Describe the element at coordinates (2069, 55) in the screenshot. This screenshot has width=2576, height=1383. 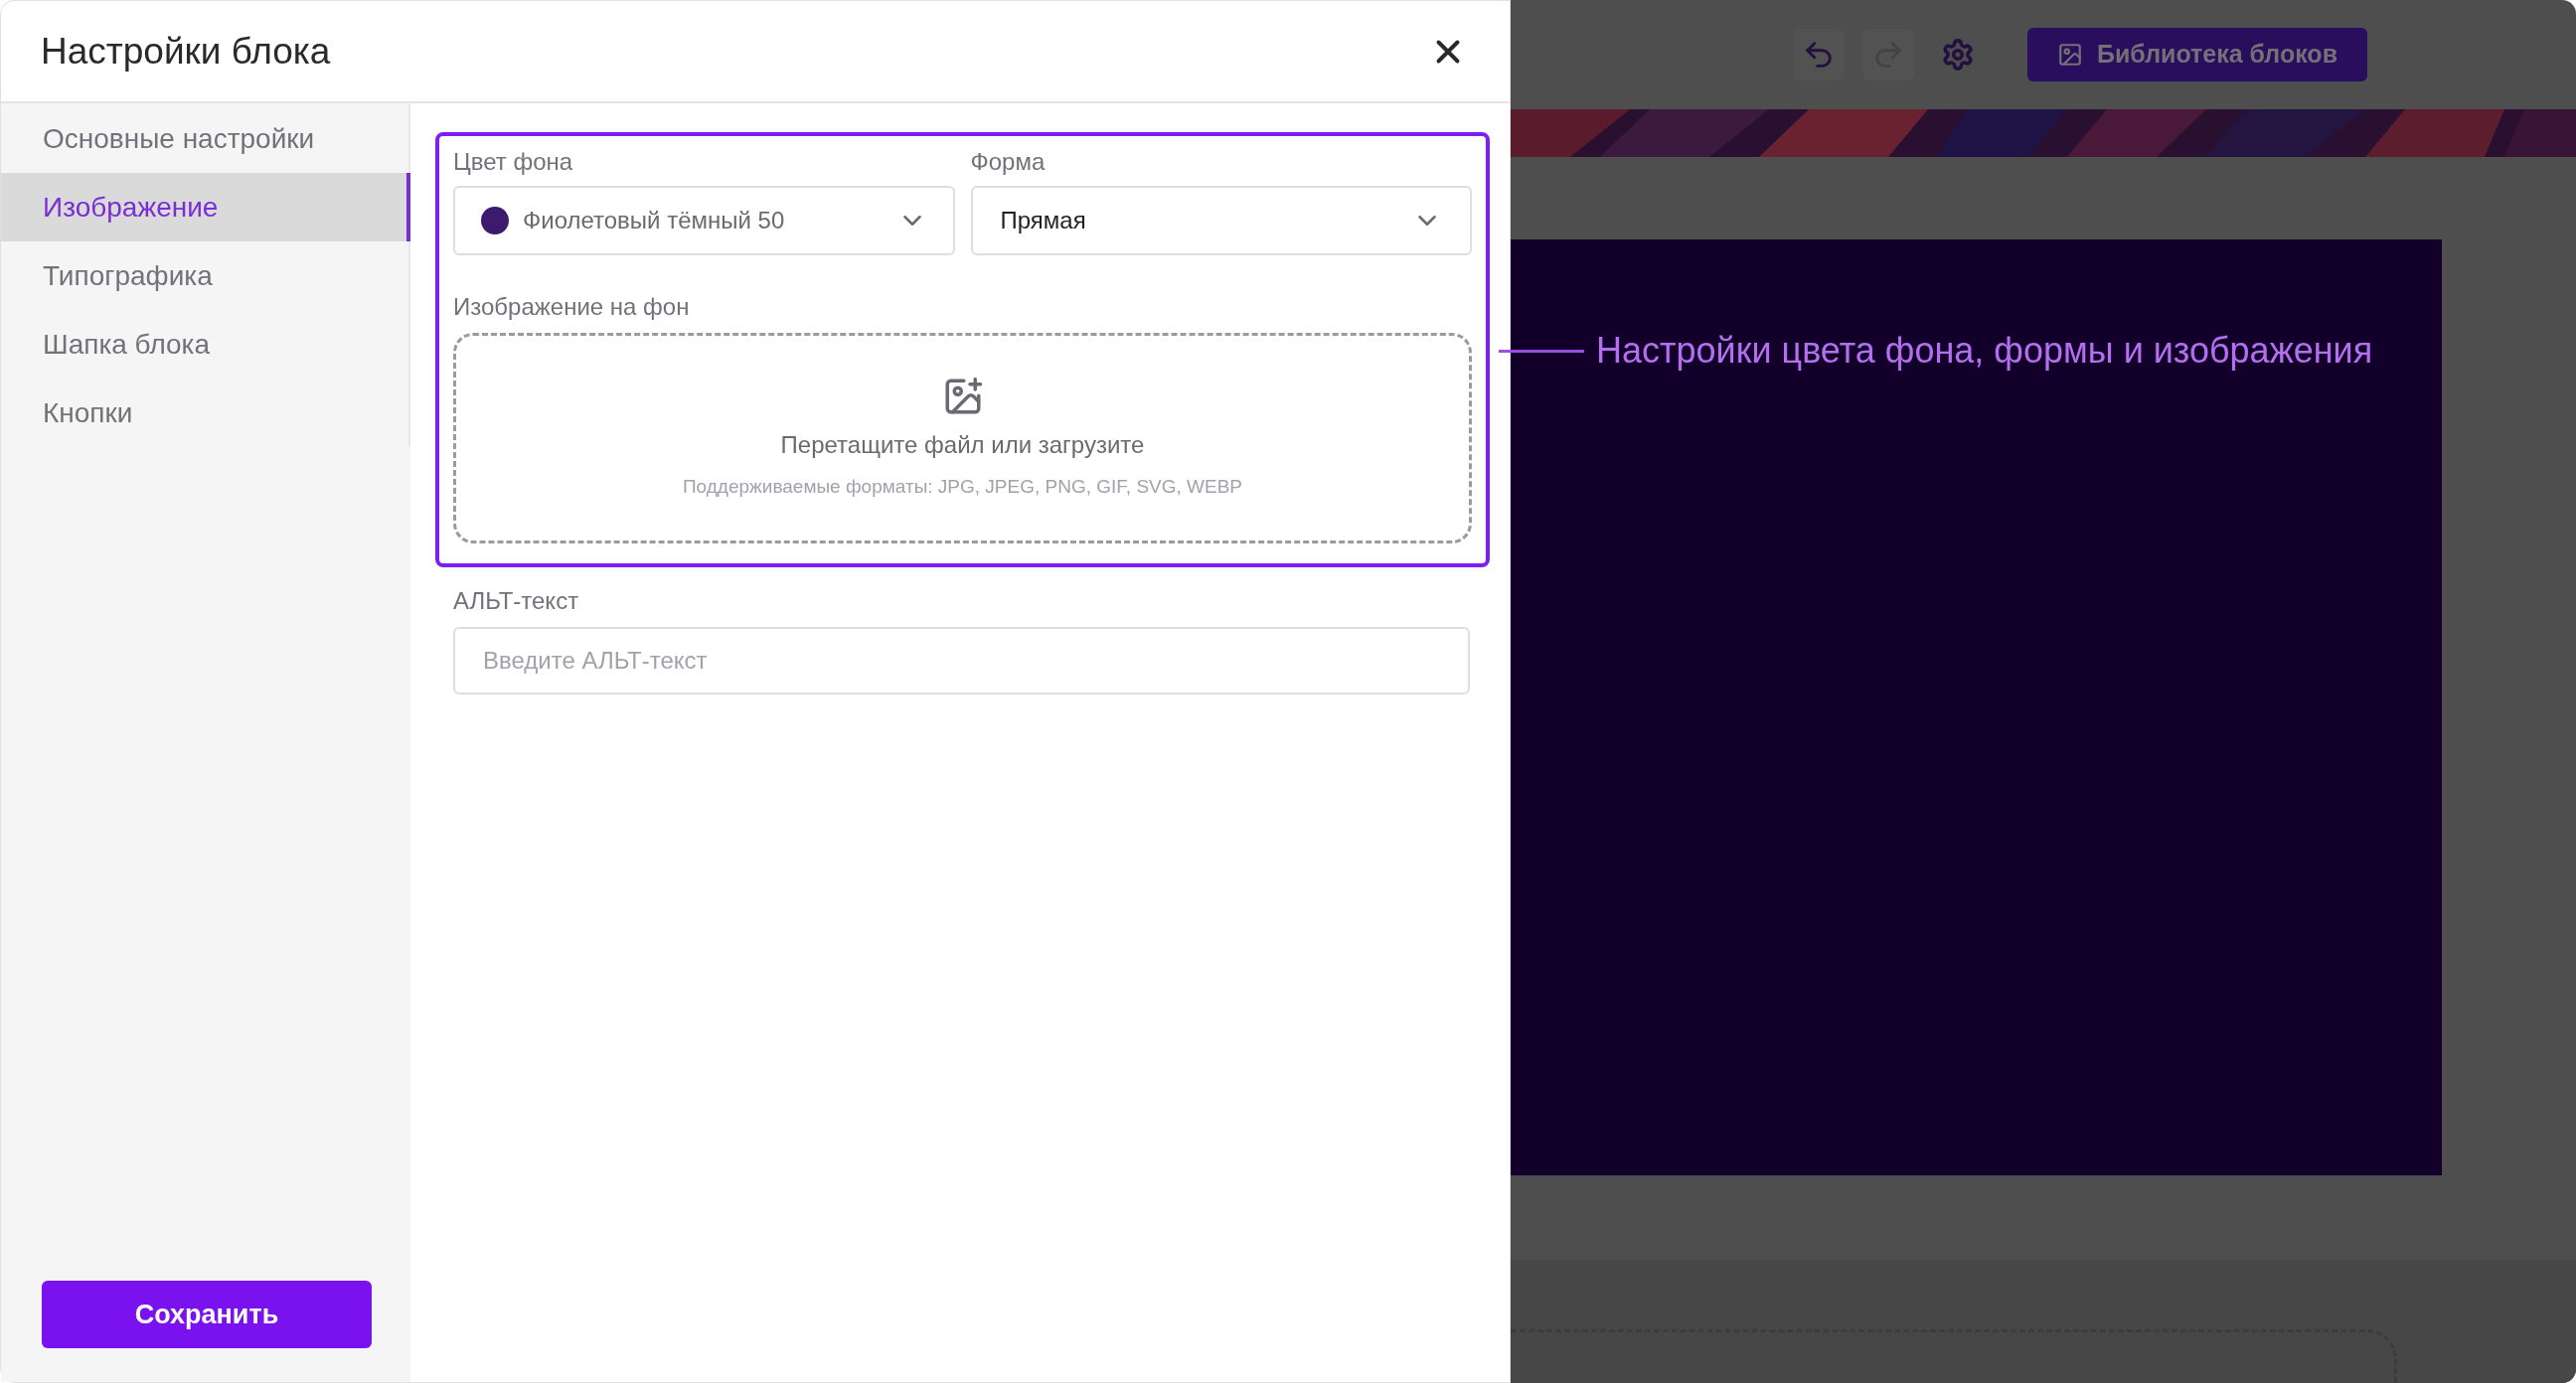
I see `image-icon` at that location.